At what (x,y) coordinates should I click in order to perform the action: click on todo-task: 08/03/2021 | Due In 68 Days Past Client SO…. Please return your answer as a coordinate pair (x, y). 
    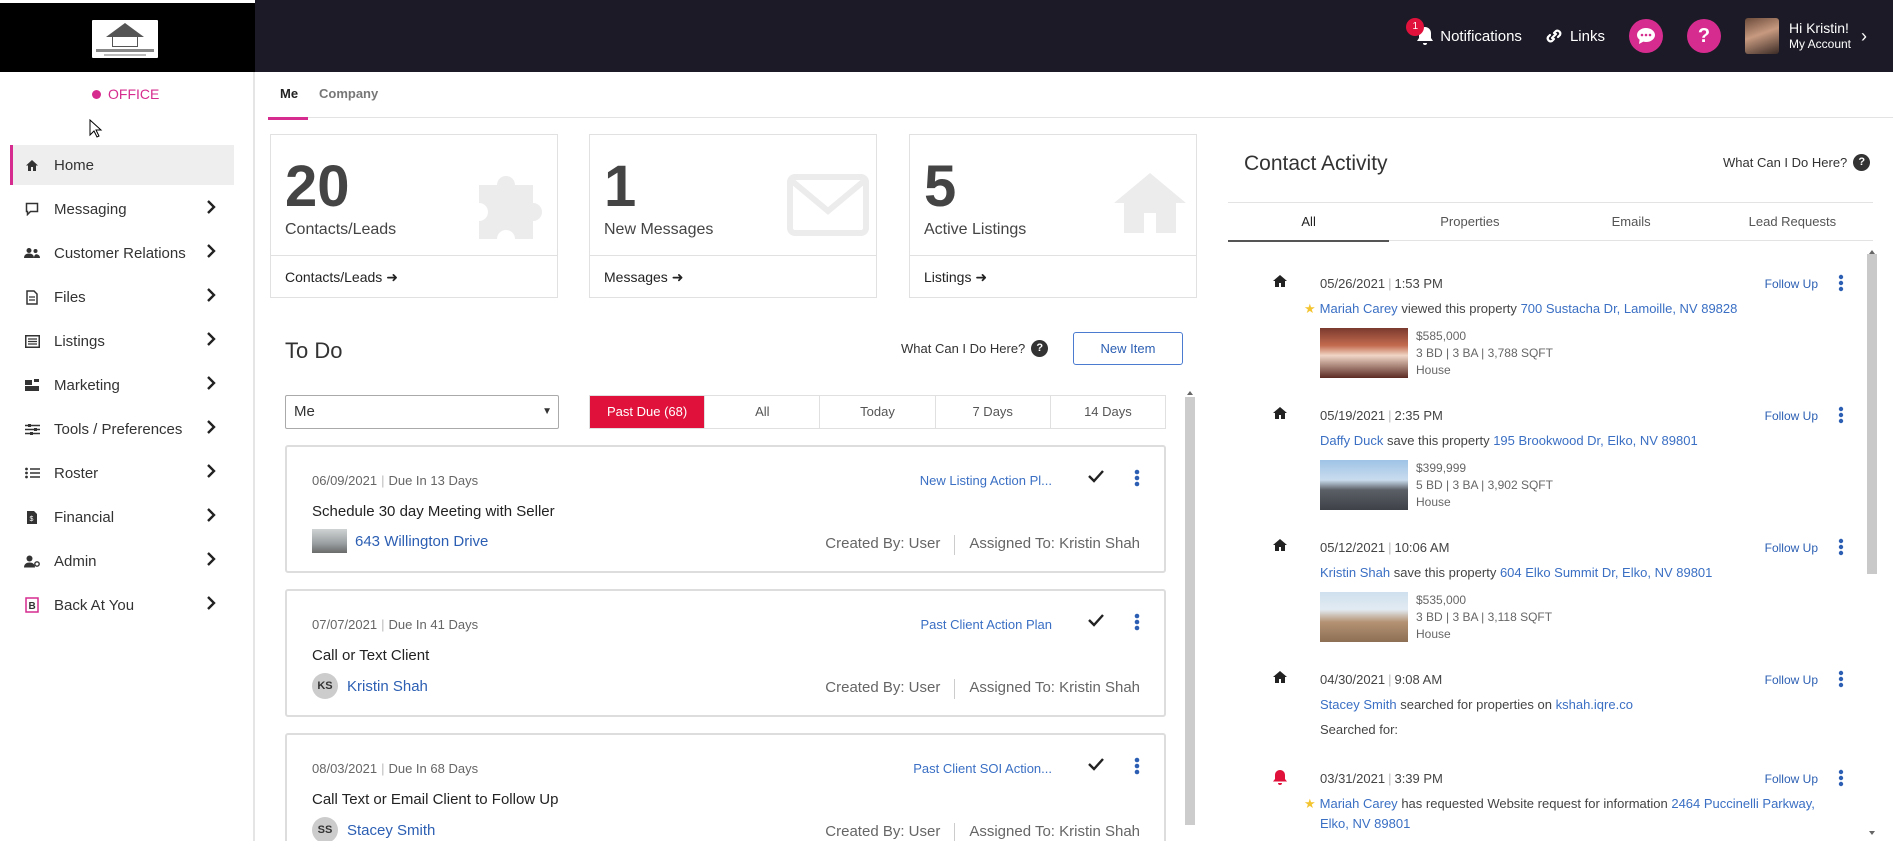
    Looking at the image, I should click on (725, 787).